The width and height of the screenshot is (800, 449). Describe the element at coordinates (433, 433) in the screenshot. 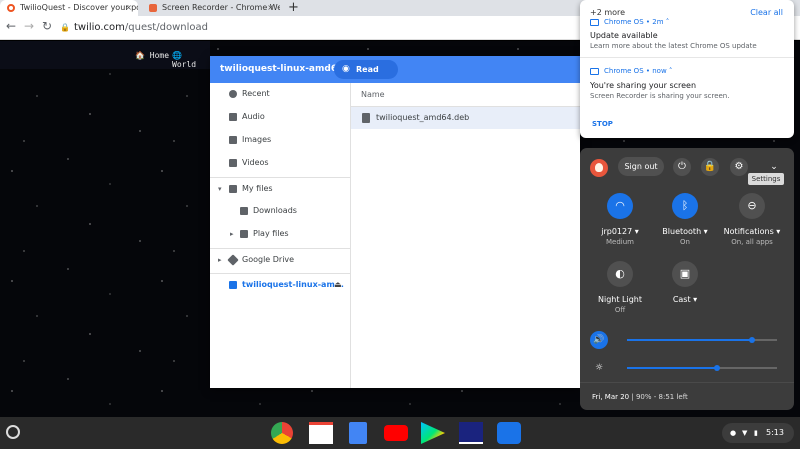

I see `play-store-icon` at that location.